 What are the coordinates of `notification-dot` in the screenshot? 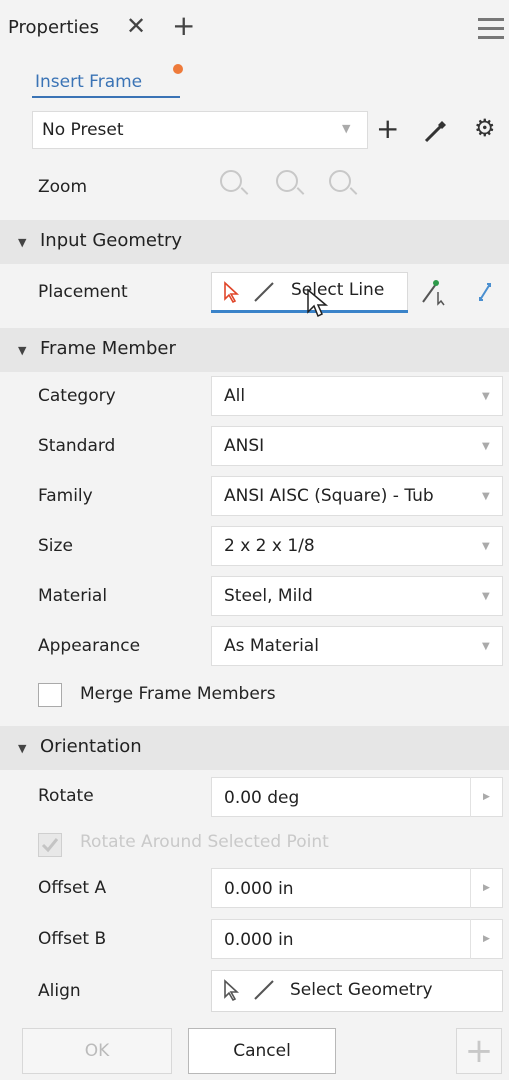 It's located at (178, 69).